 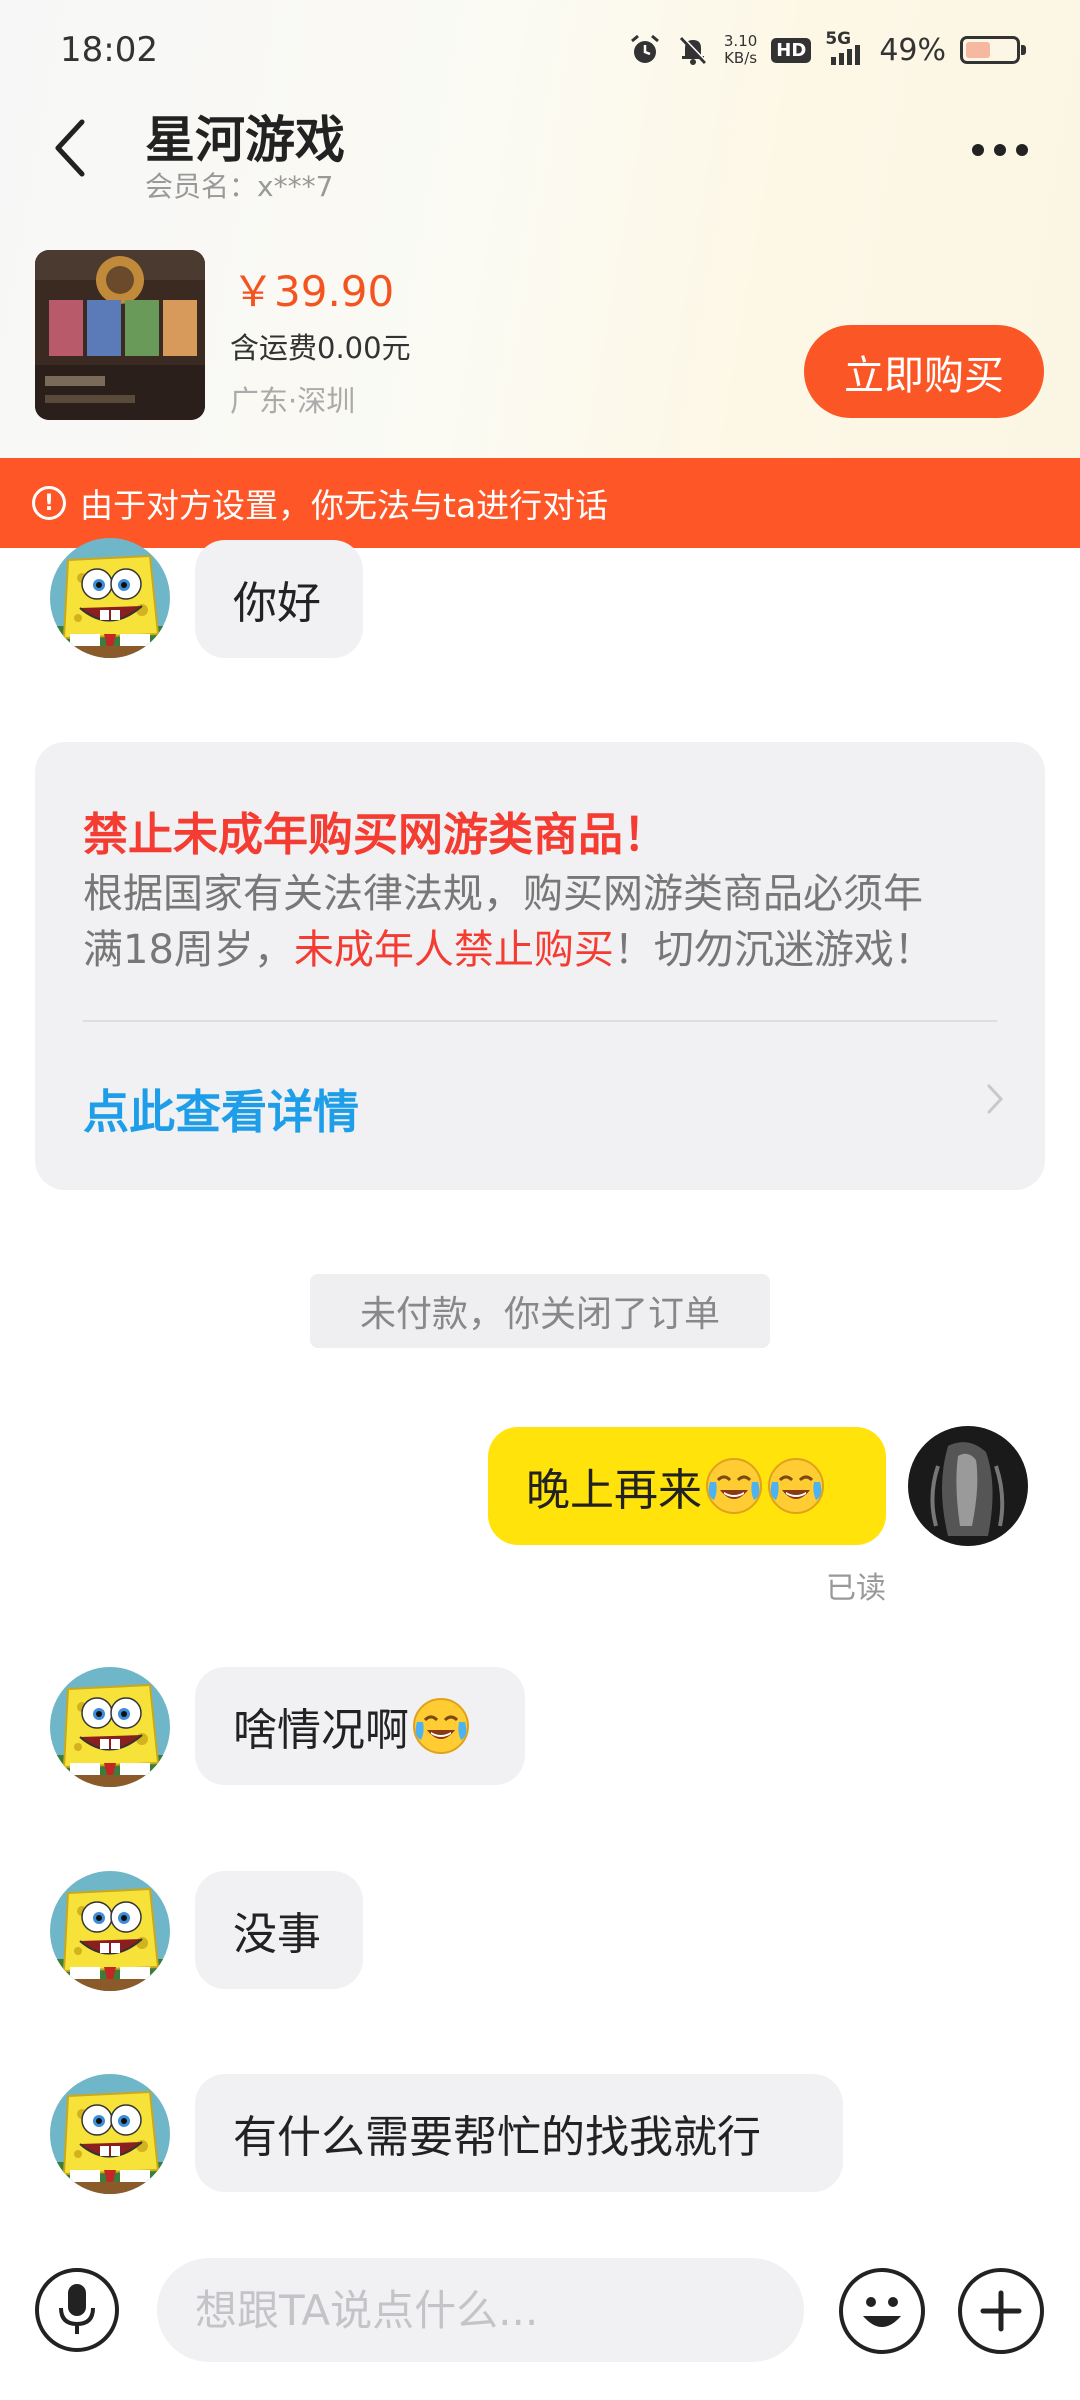 I want to click on smiley-icon, so click(x=882, y=2312).